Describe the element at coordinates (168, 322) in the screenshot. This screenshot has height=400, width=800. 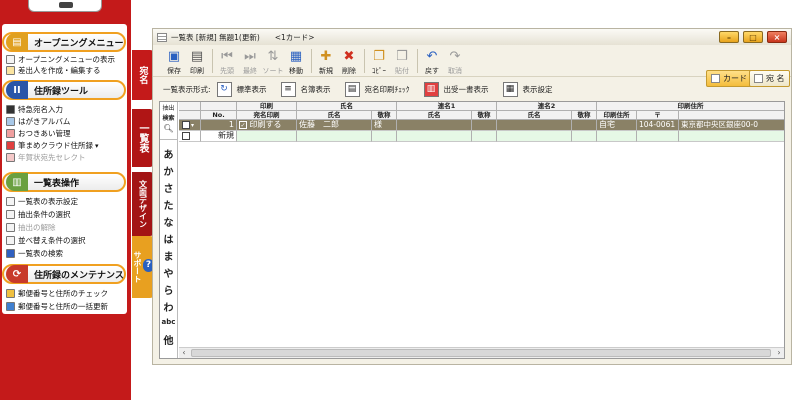
I see `index-abc: abc` at that location.